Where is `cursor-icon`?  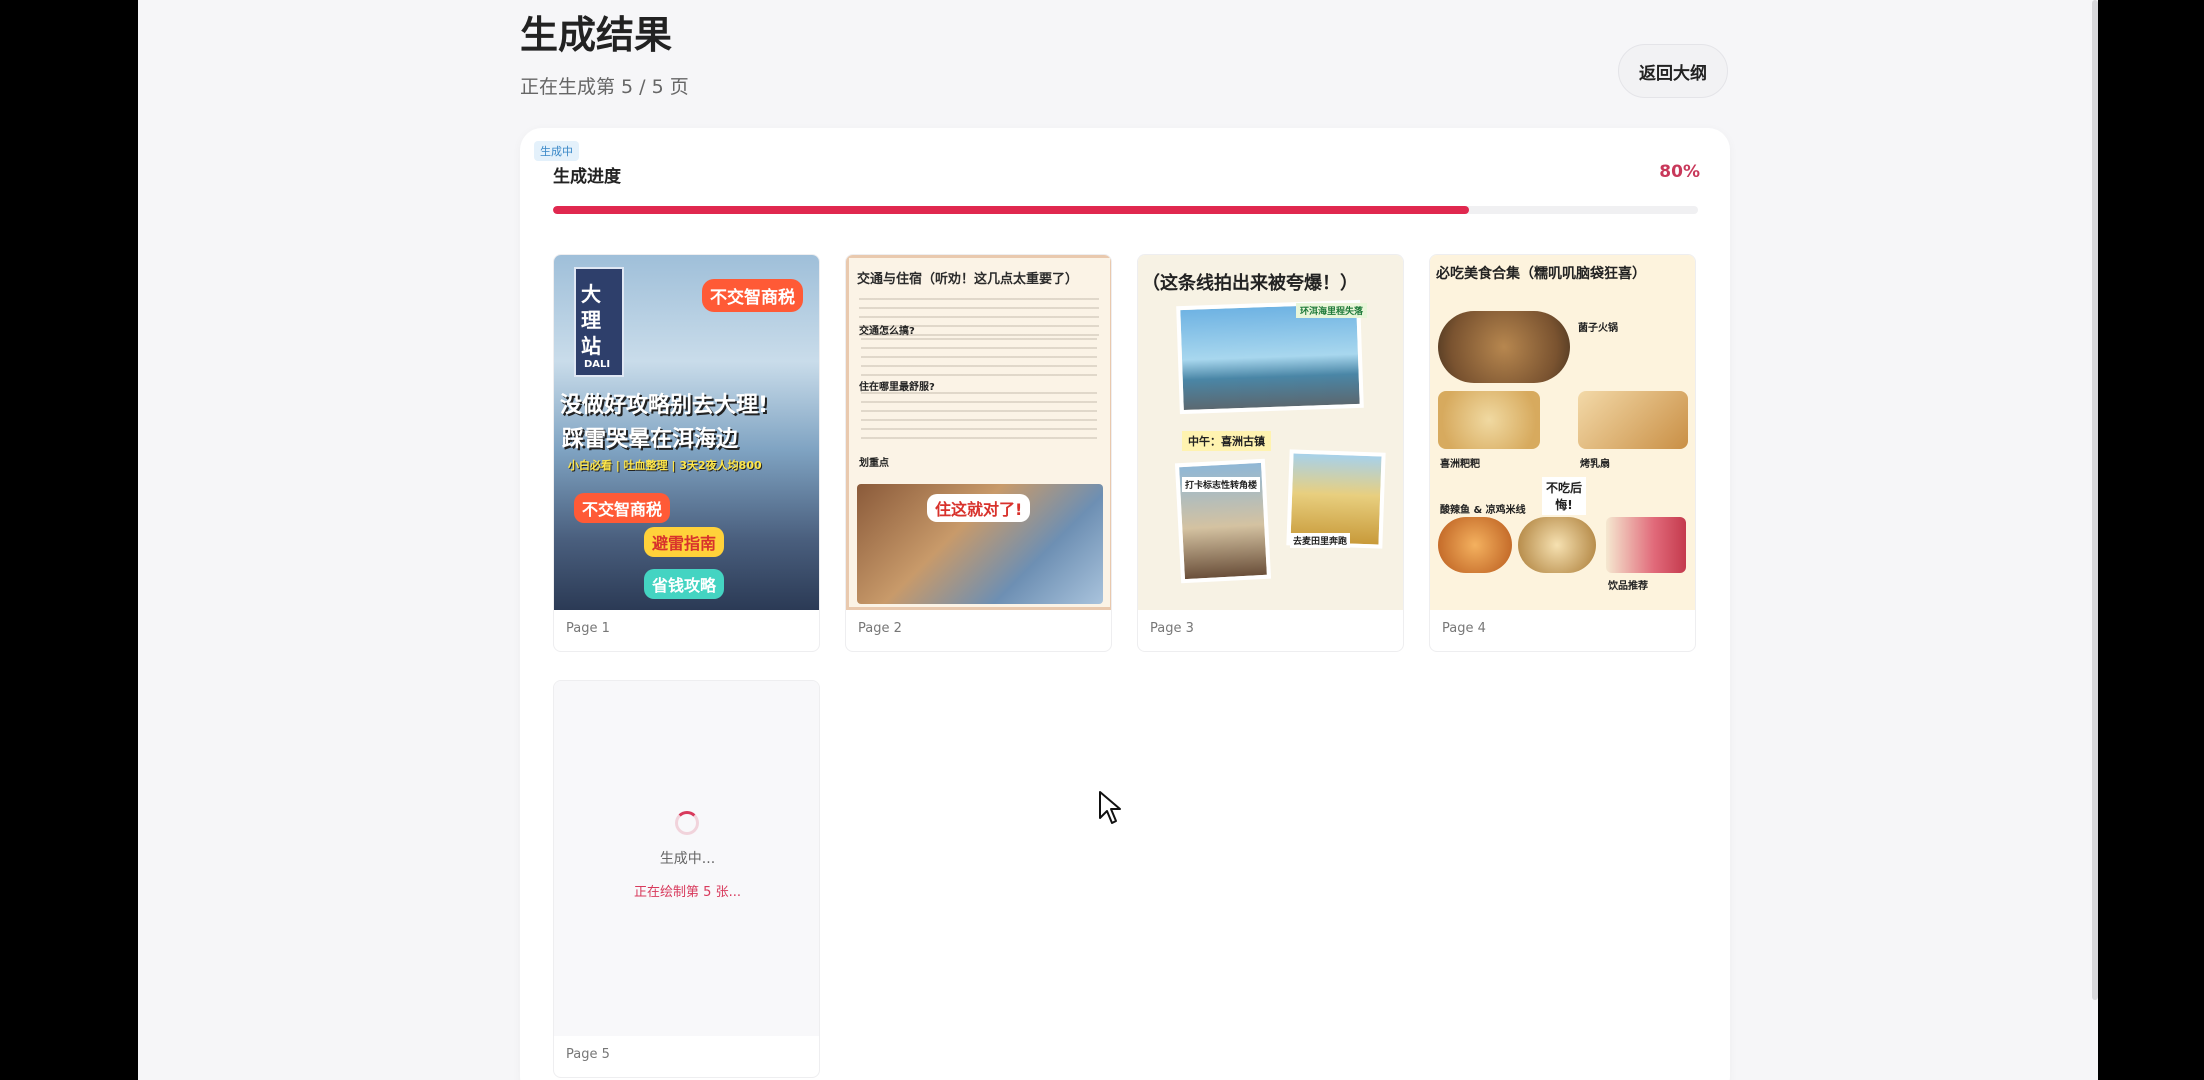 cursor-icon is located at coordinates (1110, 807).